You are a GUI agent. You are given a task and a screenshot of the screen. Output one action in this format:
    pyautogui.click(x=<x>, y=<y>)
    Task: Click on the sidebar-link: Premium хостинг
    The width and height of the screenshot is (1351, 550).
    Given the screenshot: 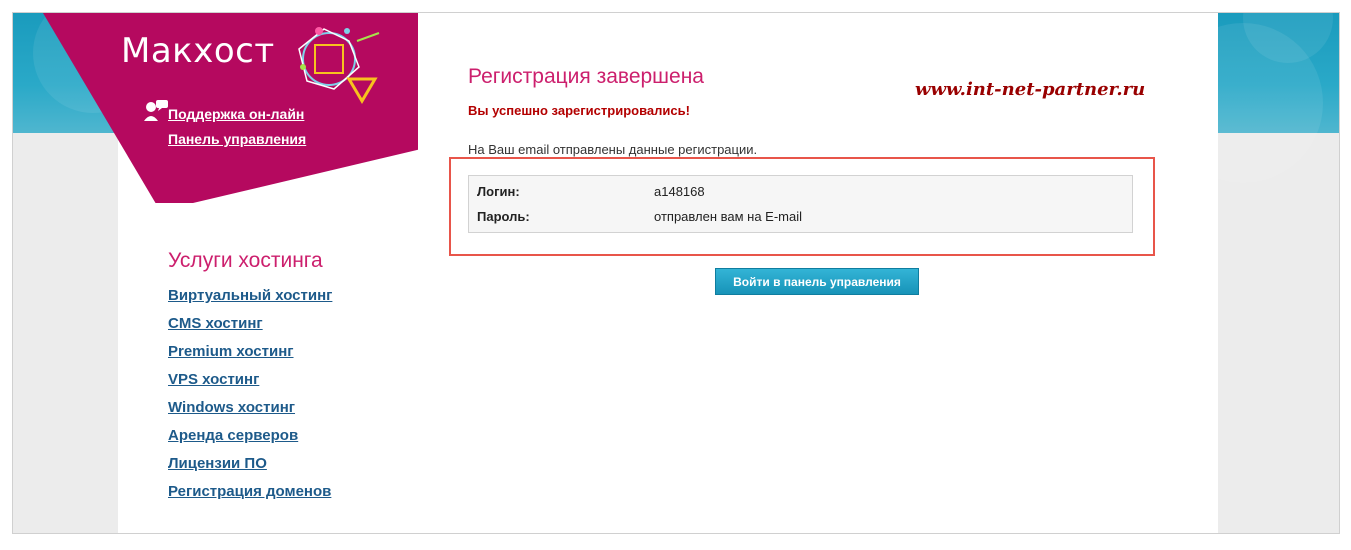 What is the action you would take?
    pyautogui.click(x=231, y=351)
    